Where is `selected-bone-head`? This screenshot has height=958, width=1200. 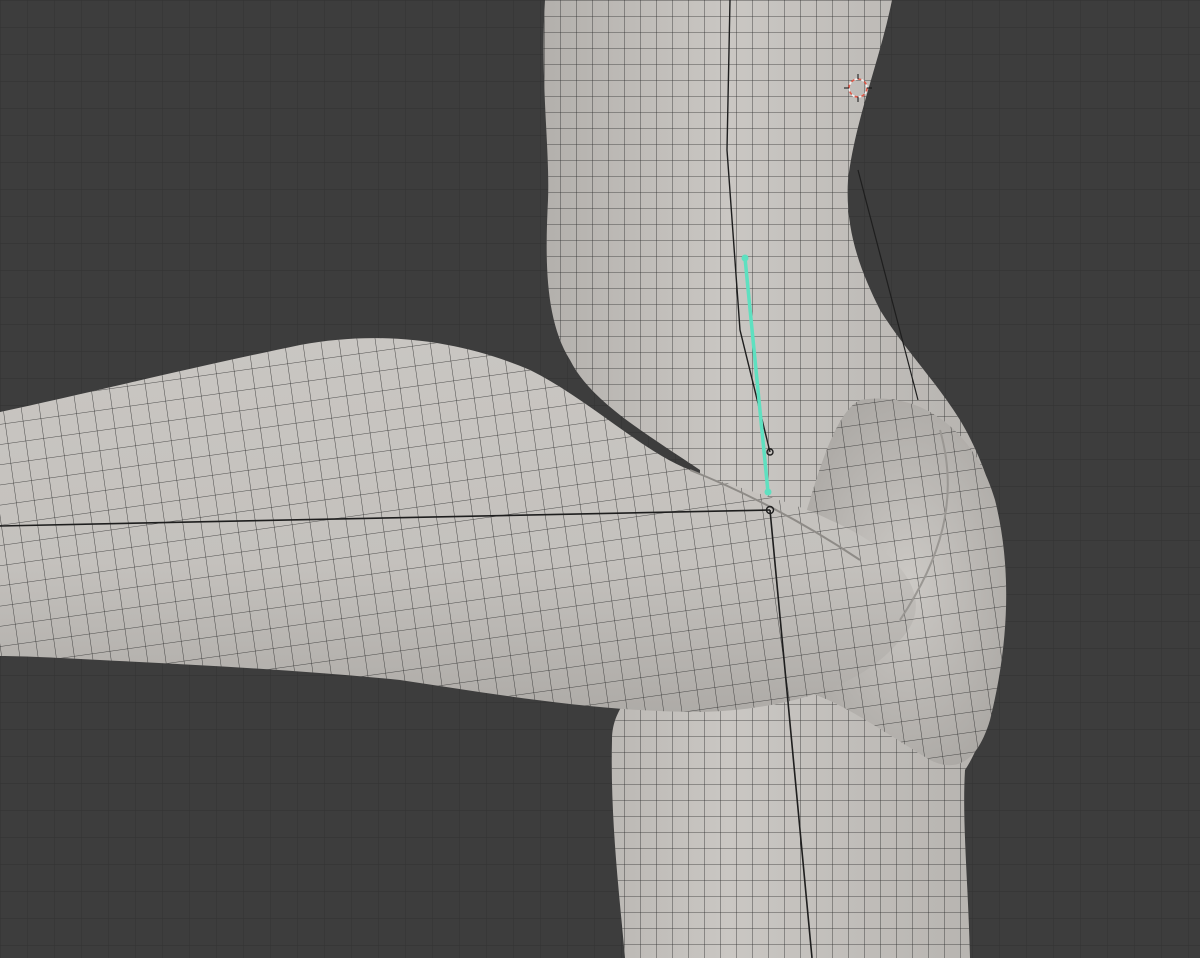 selected-bone-head is located at coordinates (745, 258).